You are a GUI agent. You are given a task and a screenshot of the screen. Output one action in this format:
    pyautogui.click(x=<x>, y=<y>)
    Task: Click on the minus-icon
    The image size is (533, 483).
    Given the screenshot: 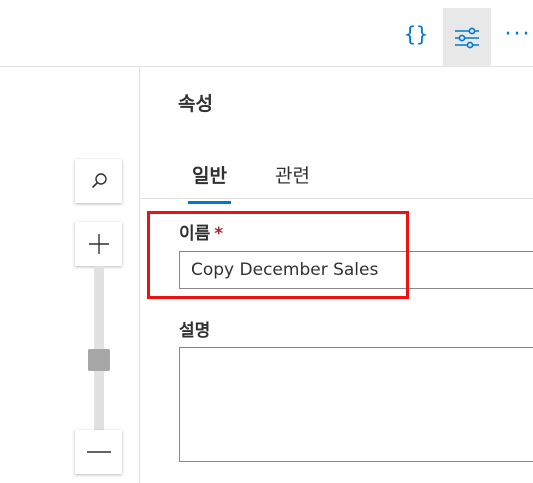 What is the action you would take?
    pyautogui.click(x=98, y=452)
    